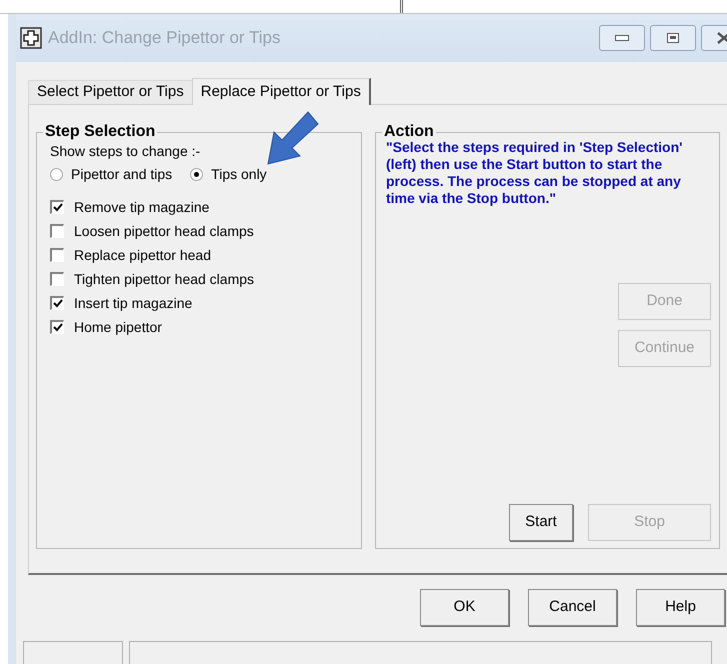 This screenshot has width=727, height=664. Describe the element at coordinates (205, 207) in the screenshot. I see `step-checkbox: Remove tip magazine` at that location.